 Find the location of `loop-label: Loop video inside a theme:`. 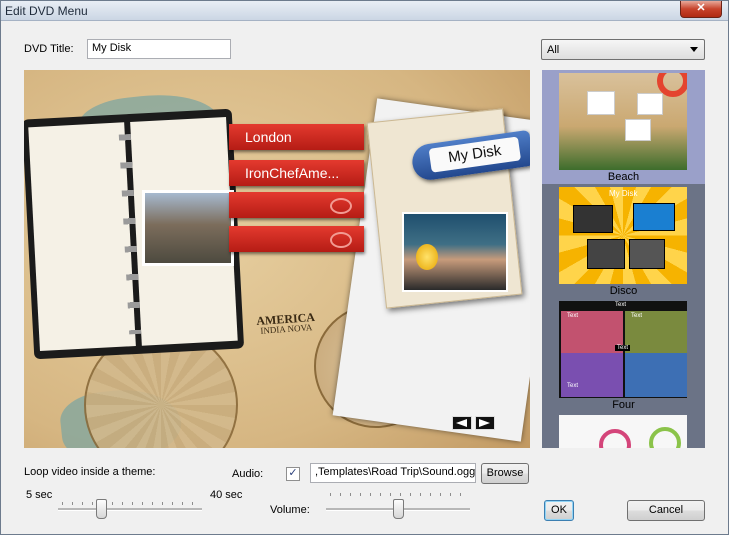

loop-label: Loop video inside a theme: is located at coordinates (90, 472).